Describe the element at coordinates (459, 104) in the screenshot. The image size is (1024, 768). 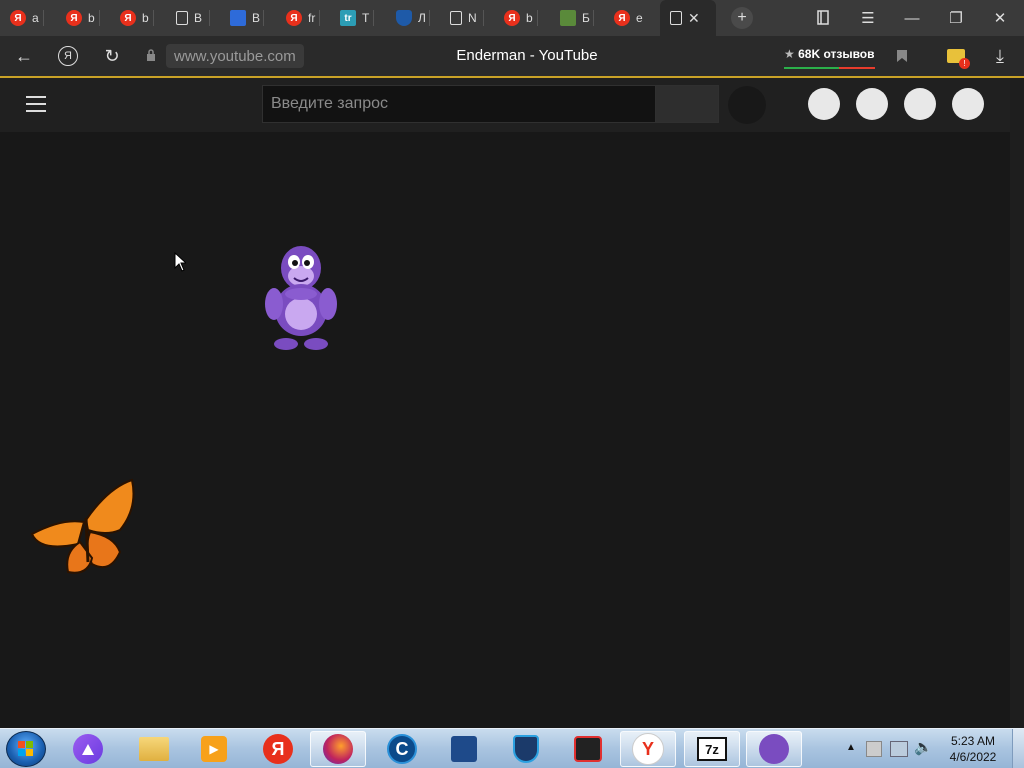
I see `search-input: Введите запрос` at that location.